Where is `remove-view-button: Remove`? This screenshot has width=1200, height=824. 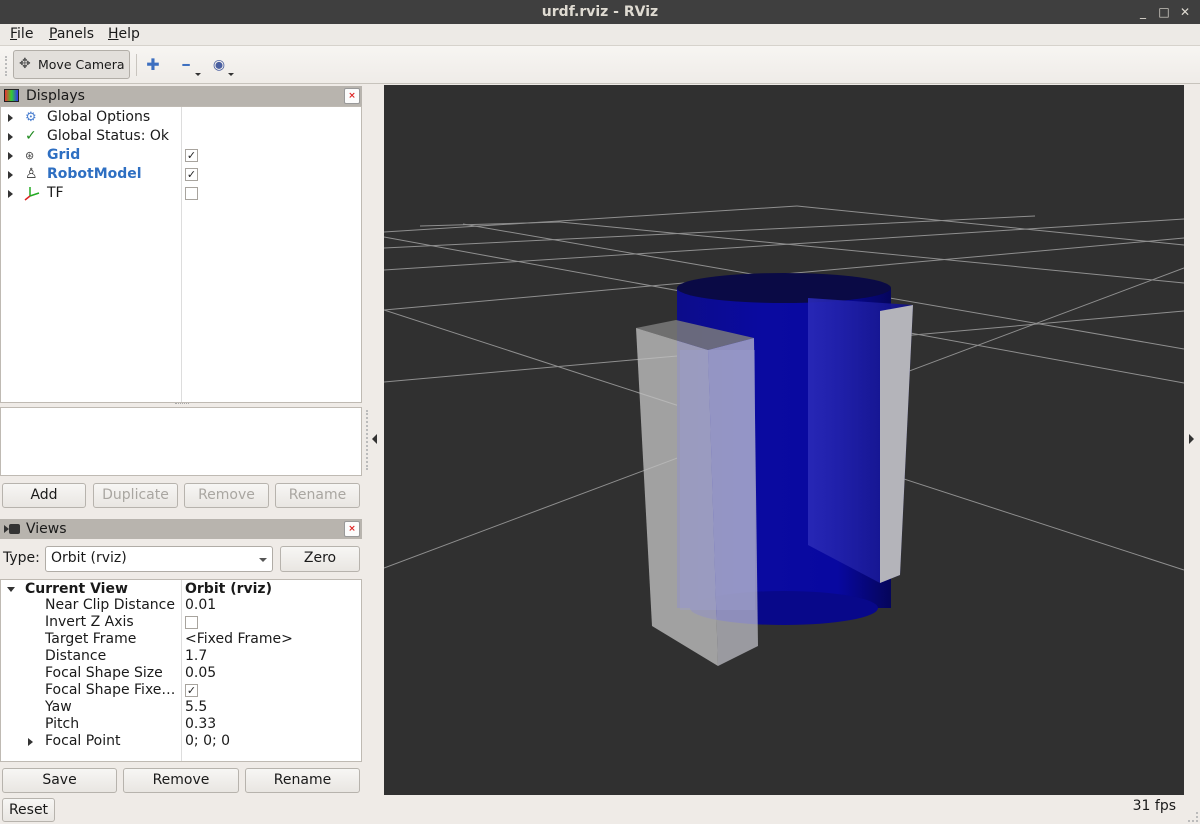
remove-view-button: Remove is located at coordinates (181, 780).